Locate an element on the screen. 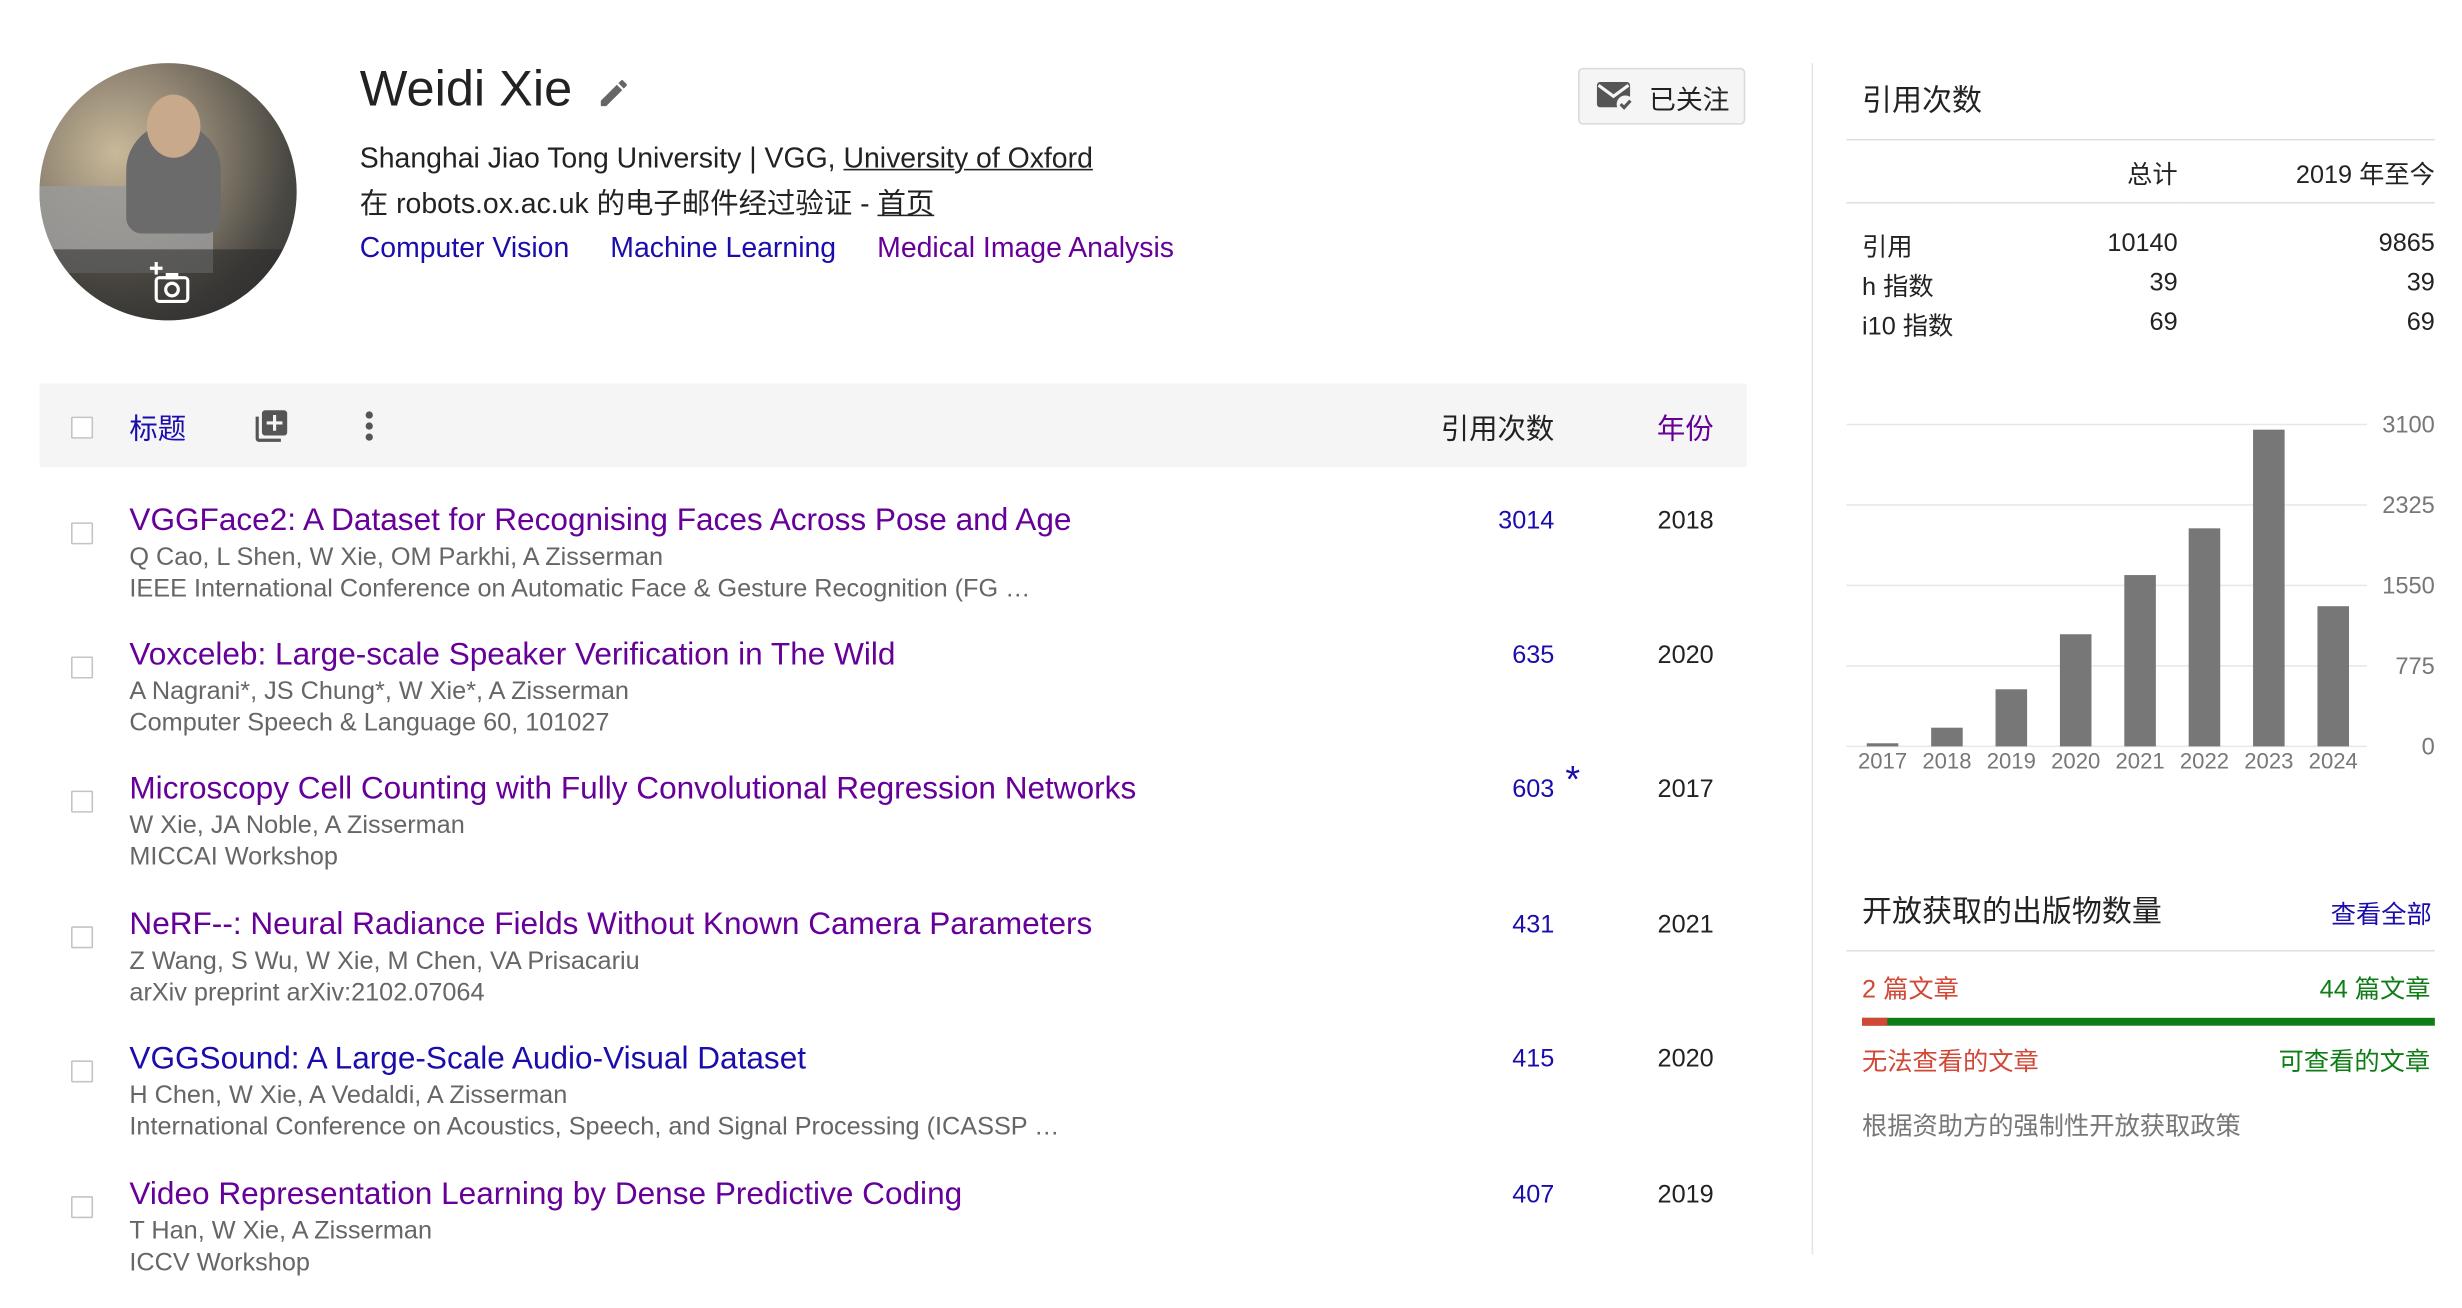 This screenshot has width=2462, height=1308. article-cited-count: 635 is located at coordinates (1533, 656).